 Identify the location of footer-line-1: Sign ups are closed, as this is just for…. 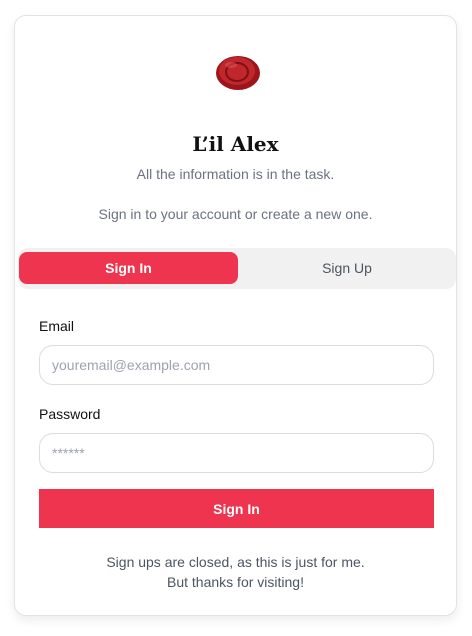
(235, 562).